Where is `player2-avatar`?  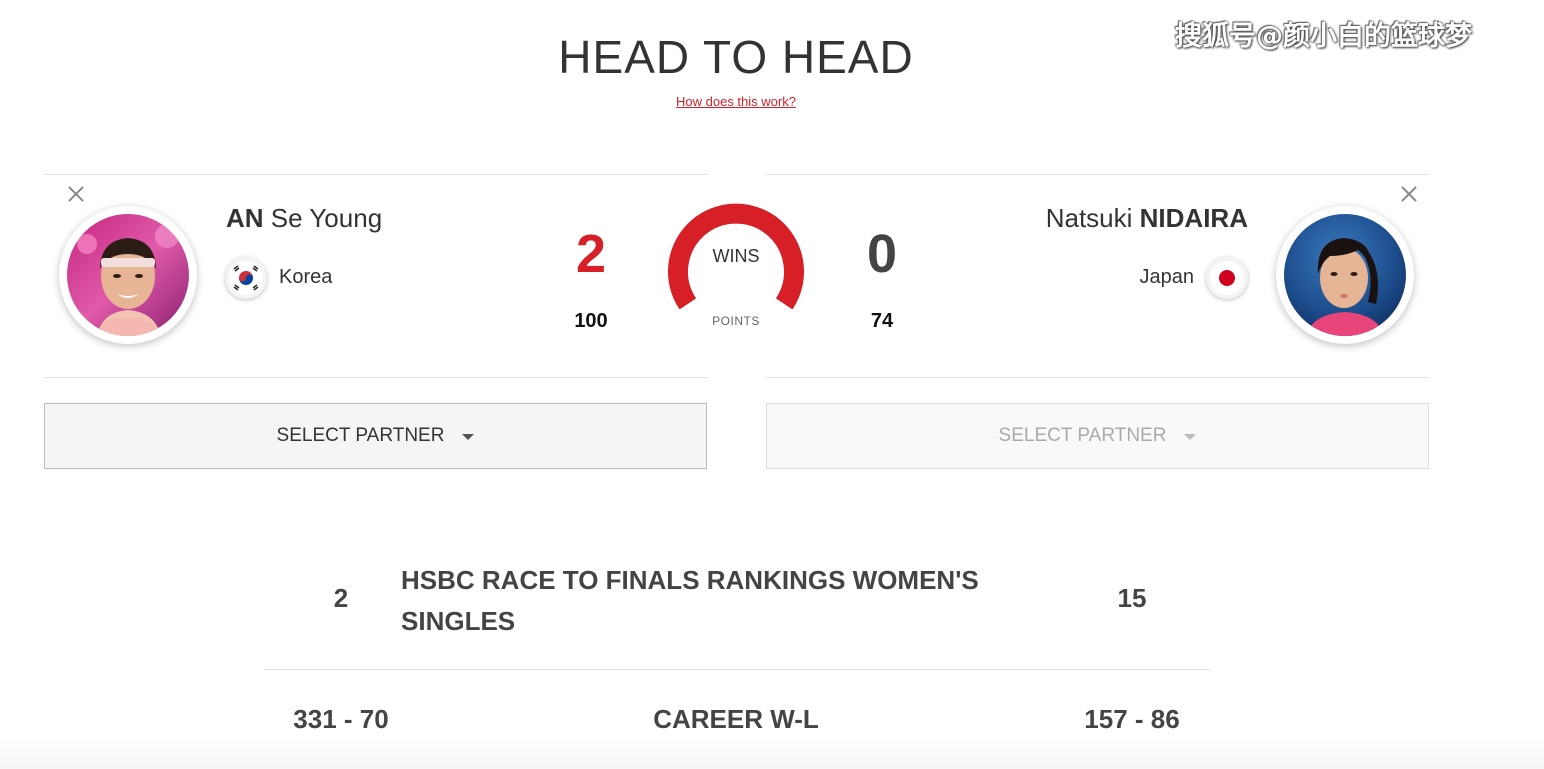
player2-avatar is located at coordinates (1345, 275).